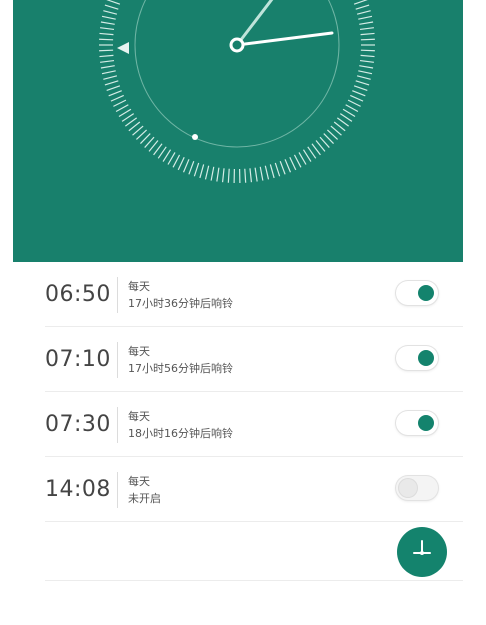 This screenshot has width=486, height=625. I want to click on add-alarm-icon, so click(422, 547).